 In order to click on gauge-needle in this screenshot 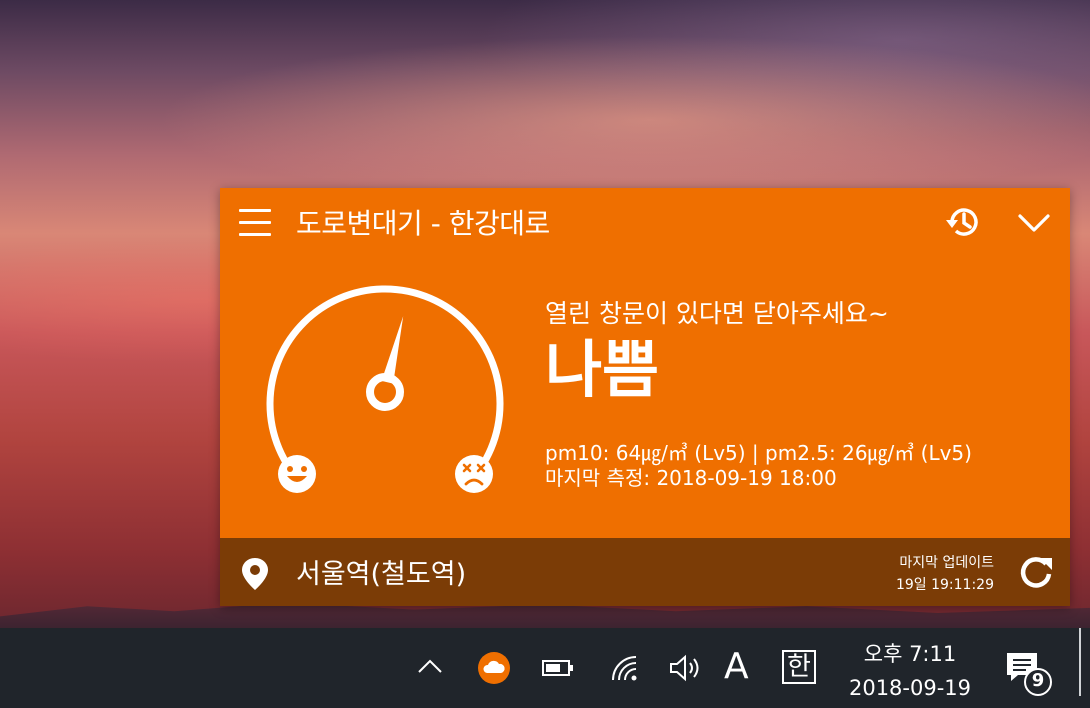, I will do `click(385, 363)`.